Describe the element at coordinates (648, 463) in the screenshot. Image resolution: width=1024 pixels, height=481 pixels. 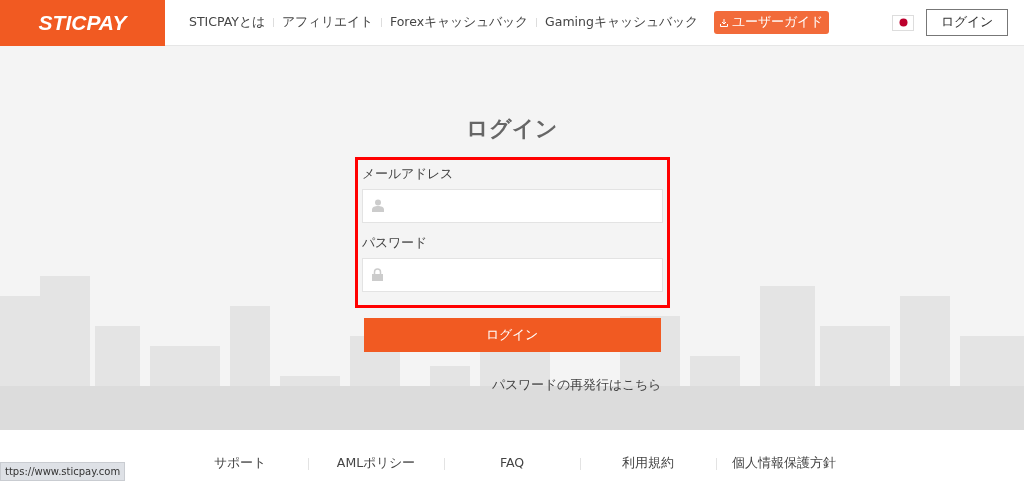
I see `footer-link: 利用規約` at that location.